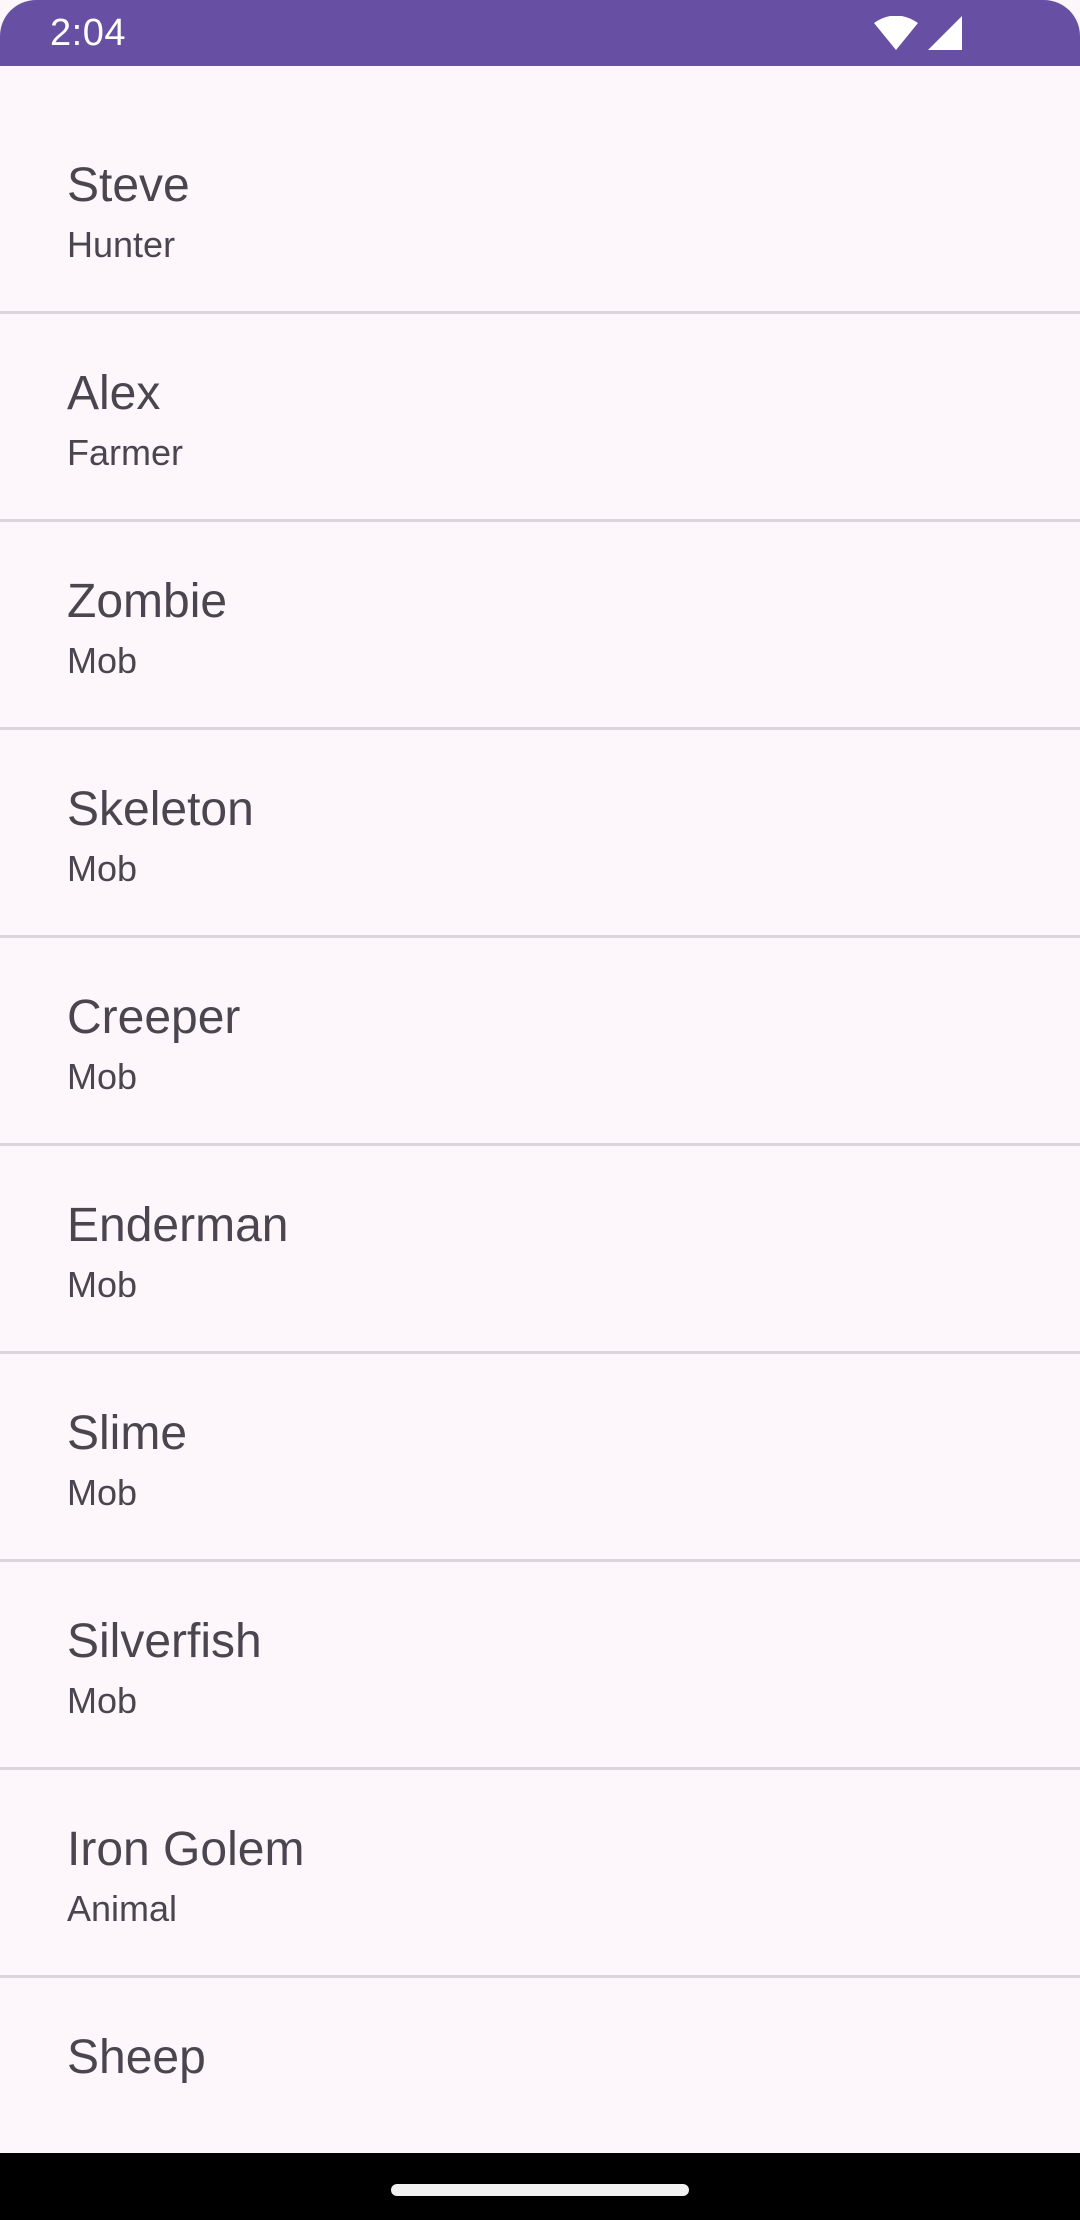  Describe the element at coordinates (121, 244) in the screenshot. I see `item-type: Hunter` at that location.